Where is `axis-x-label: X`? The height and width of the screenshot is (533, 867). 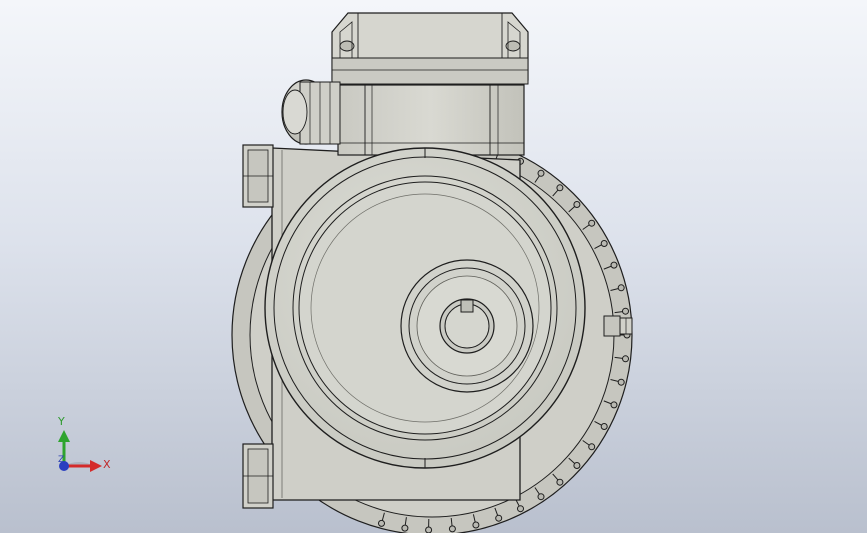
axis-x-label: X is located at coordinates (107, 464).